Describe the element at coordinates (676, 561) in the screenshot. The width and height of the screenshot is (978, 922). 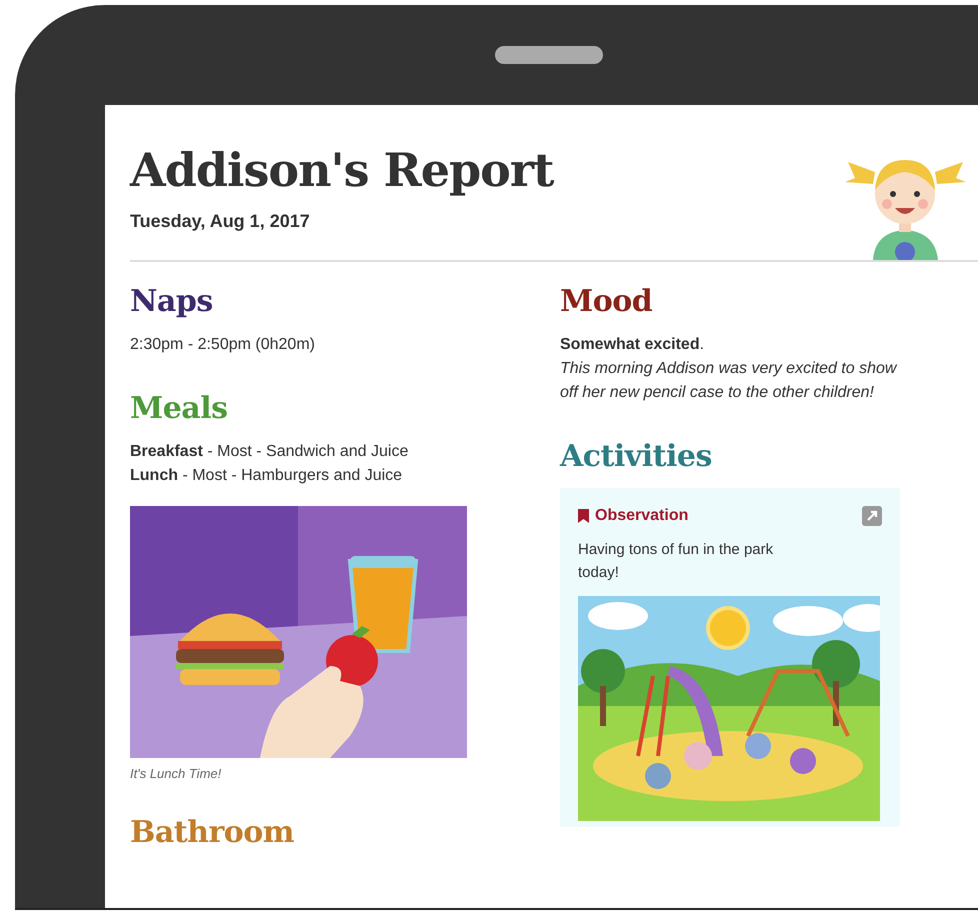
I see `activity-text: Having tons of fun in the park today!` at that location.